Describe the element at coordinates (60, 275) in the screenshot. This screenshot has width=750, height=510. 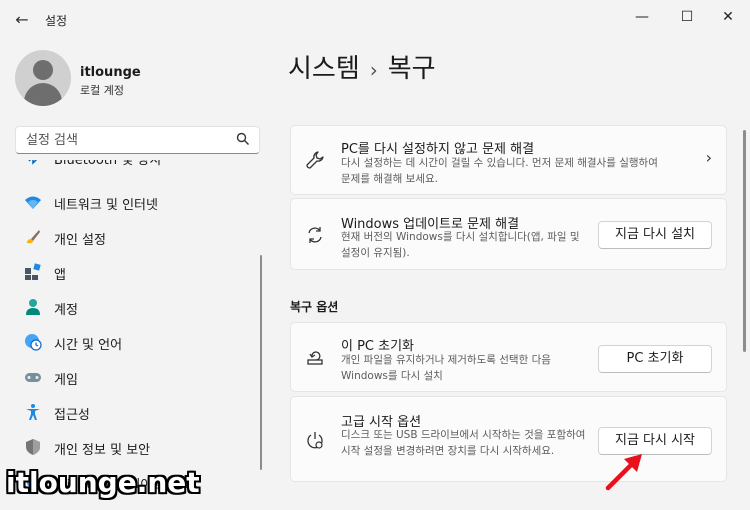
I see `sidebar-item-label: 앱` at that location.